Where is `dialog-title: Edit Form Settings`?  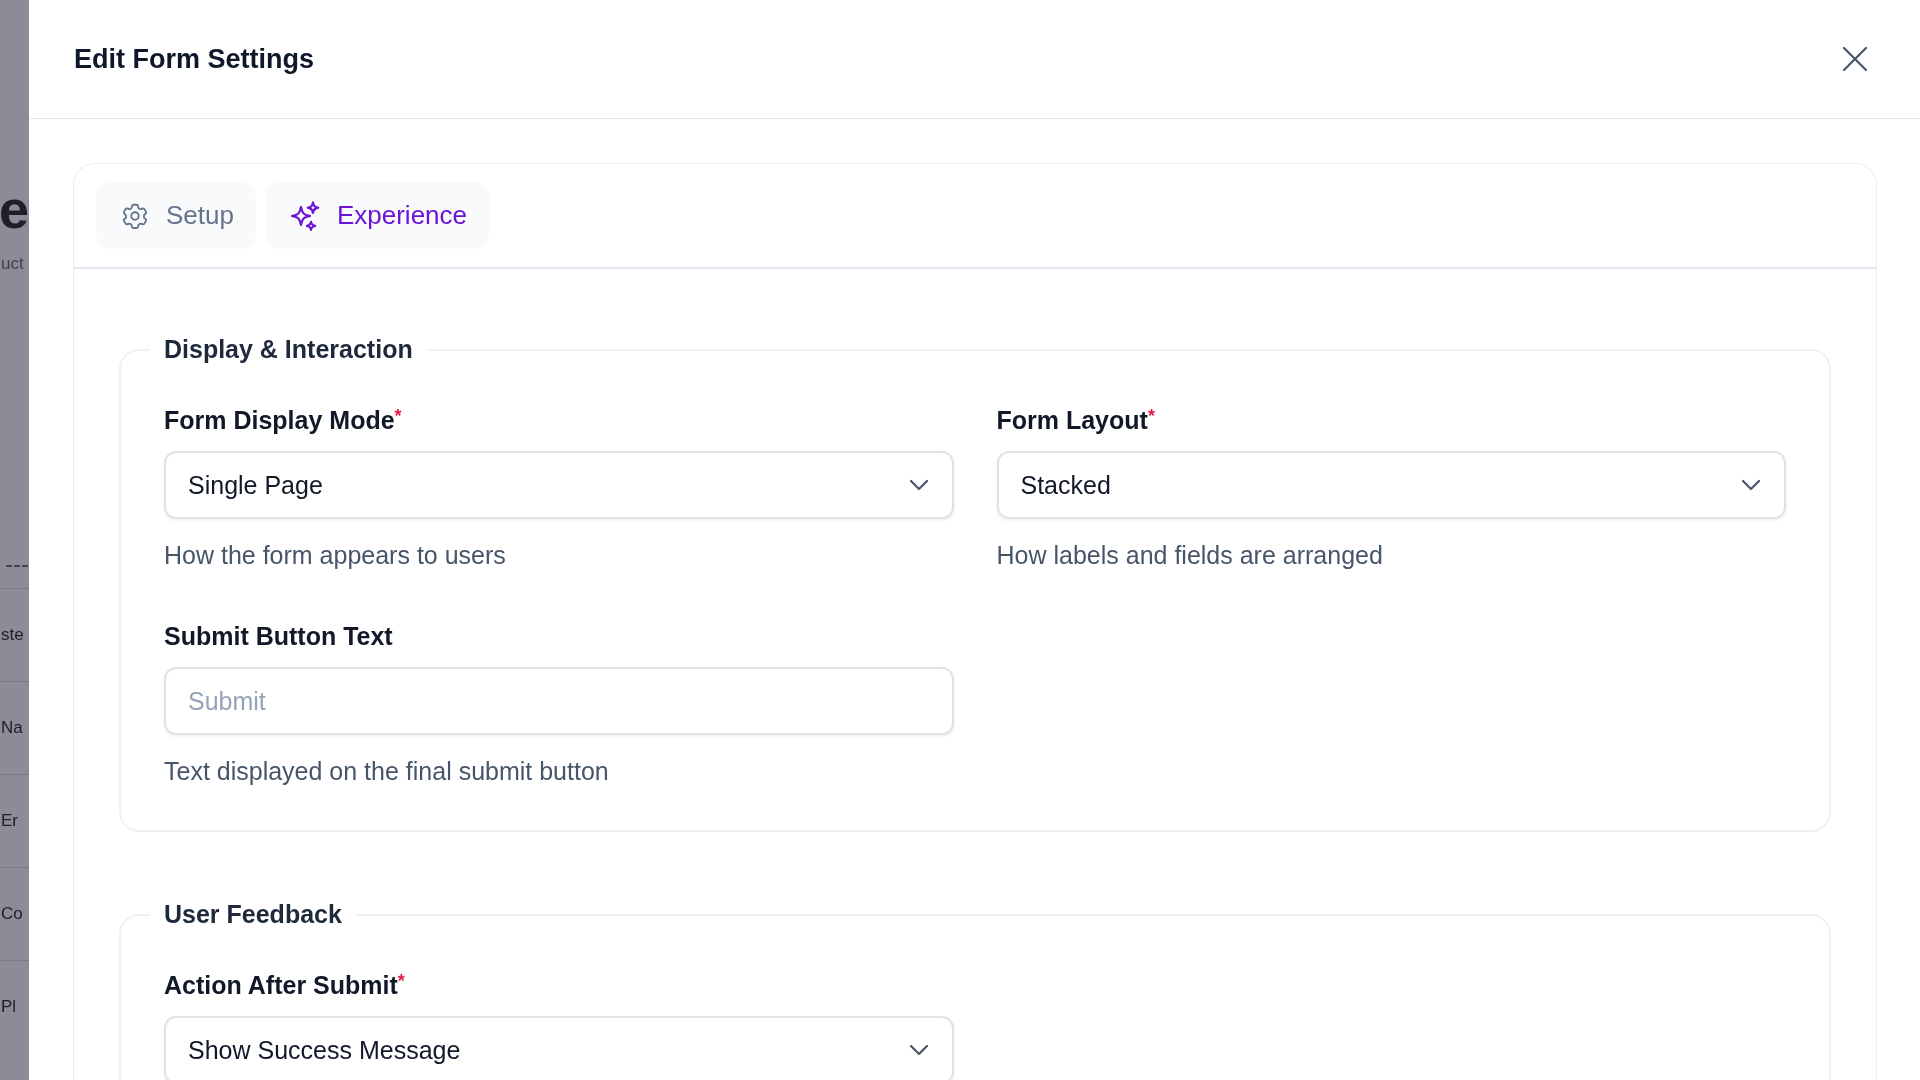 dialog-title: Edit Form Settings is located at coordinates (194, 59).